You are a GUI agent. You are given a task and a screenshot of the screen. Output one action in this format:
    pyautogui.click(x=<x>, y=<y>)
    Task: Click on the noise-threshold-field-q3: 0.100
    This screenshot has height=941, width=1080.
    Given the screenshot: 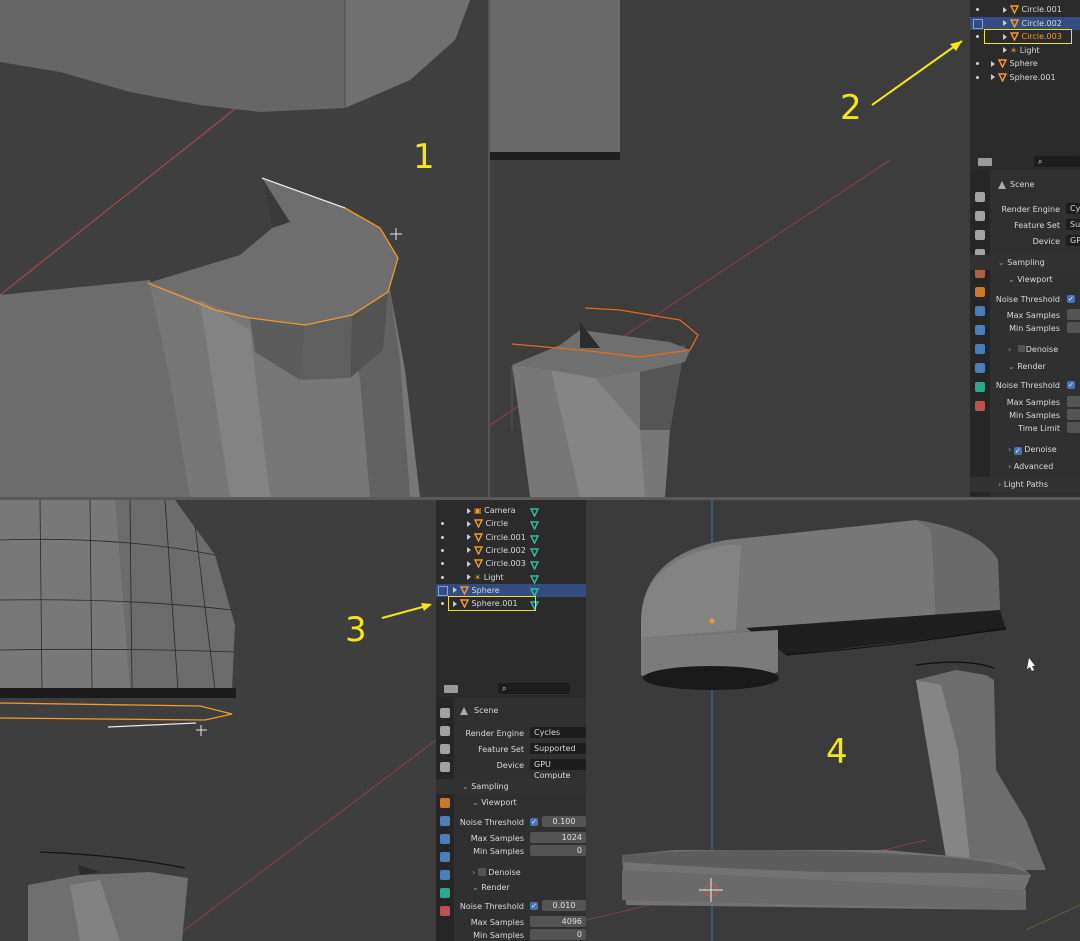 What is the action you would take?
    pyautogui.click(x=564, y=821)
    